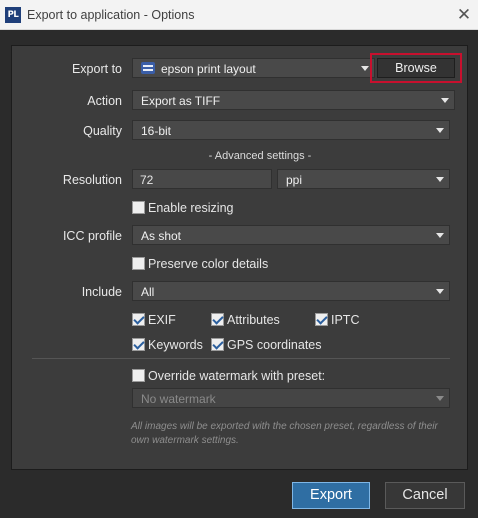  Describe the element at coordinates (217, 344) in the screenshot. I see `gps-coordinates-checkbox` at that location.